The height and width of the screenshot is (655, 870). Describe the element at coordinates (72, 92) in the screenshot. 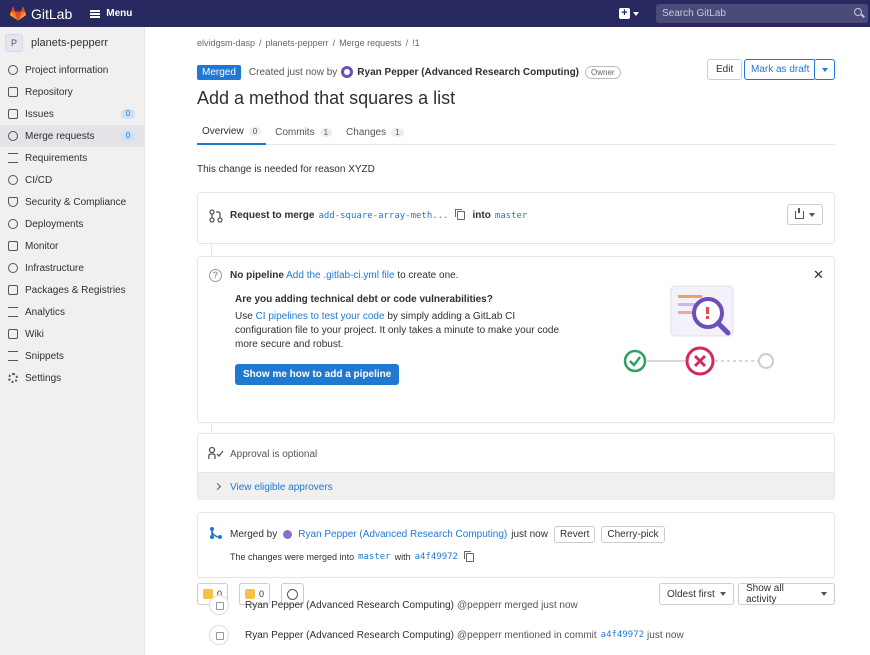

I see `sidebar-item-repository: Repository` at that location.